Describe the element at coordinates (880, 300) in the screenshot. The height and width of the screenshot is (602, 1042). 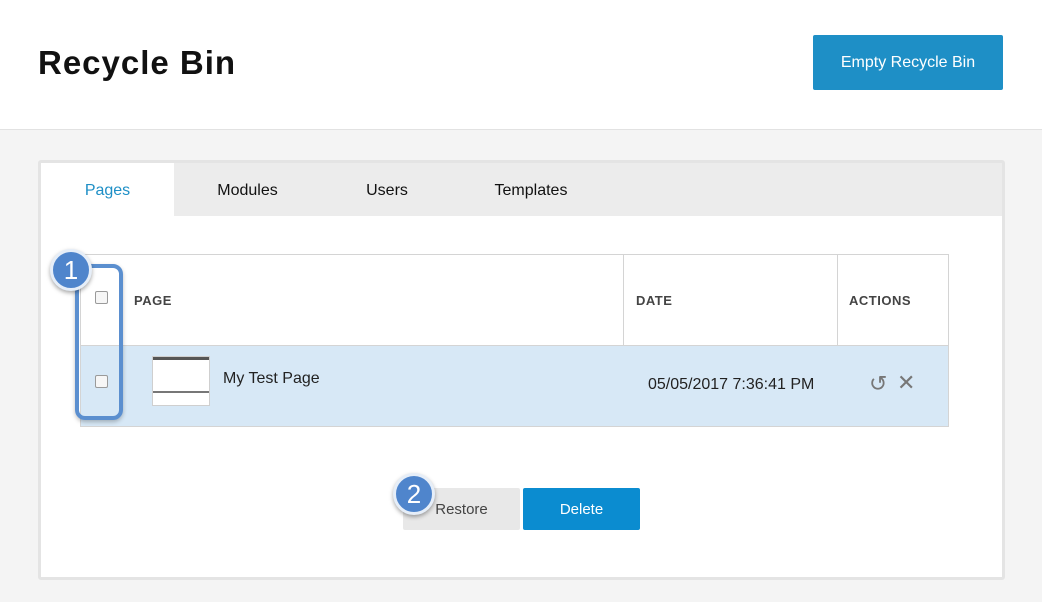
I see `column-header-actions: ACTIONS` at that location.